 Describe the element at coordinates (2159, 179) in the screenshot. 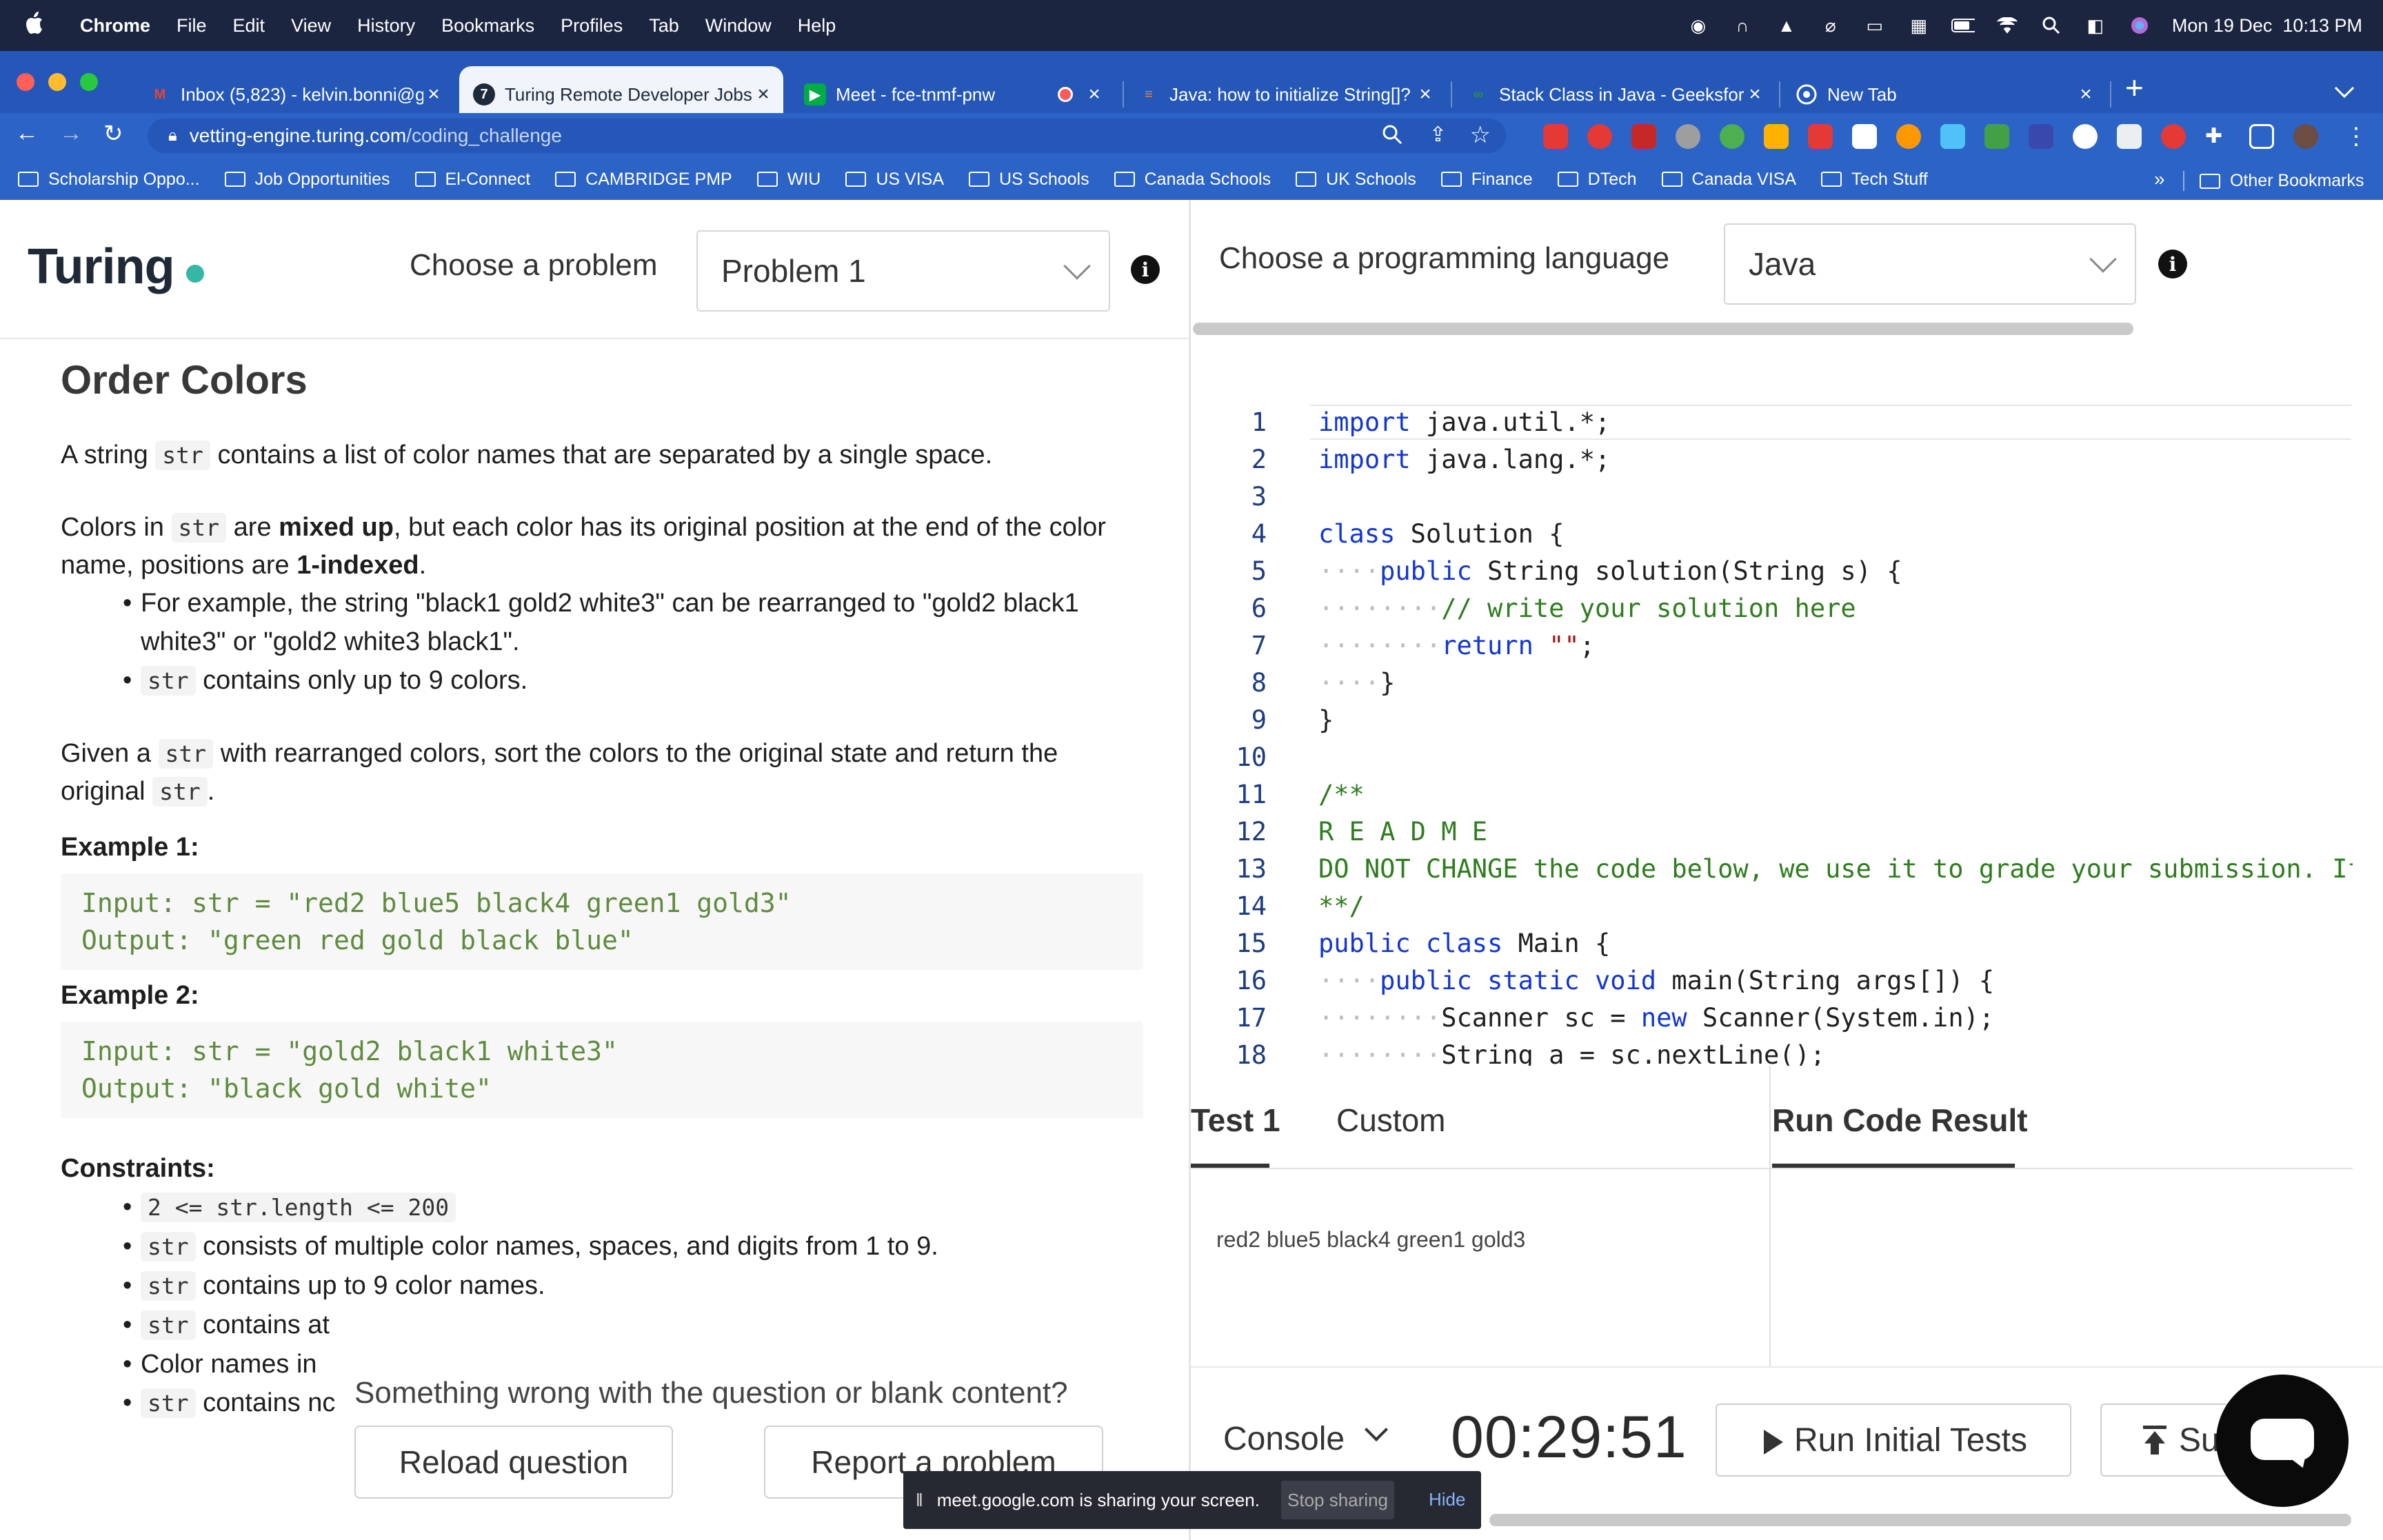

I see `more-bookmarks-chevron: »` at that location.